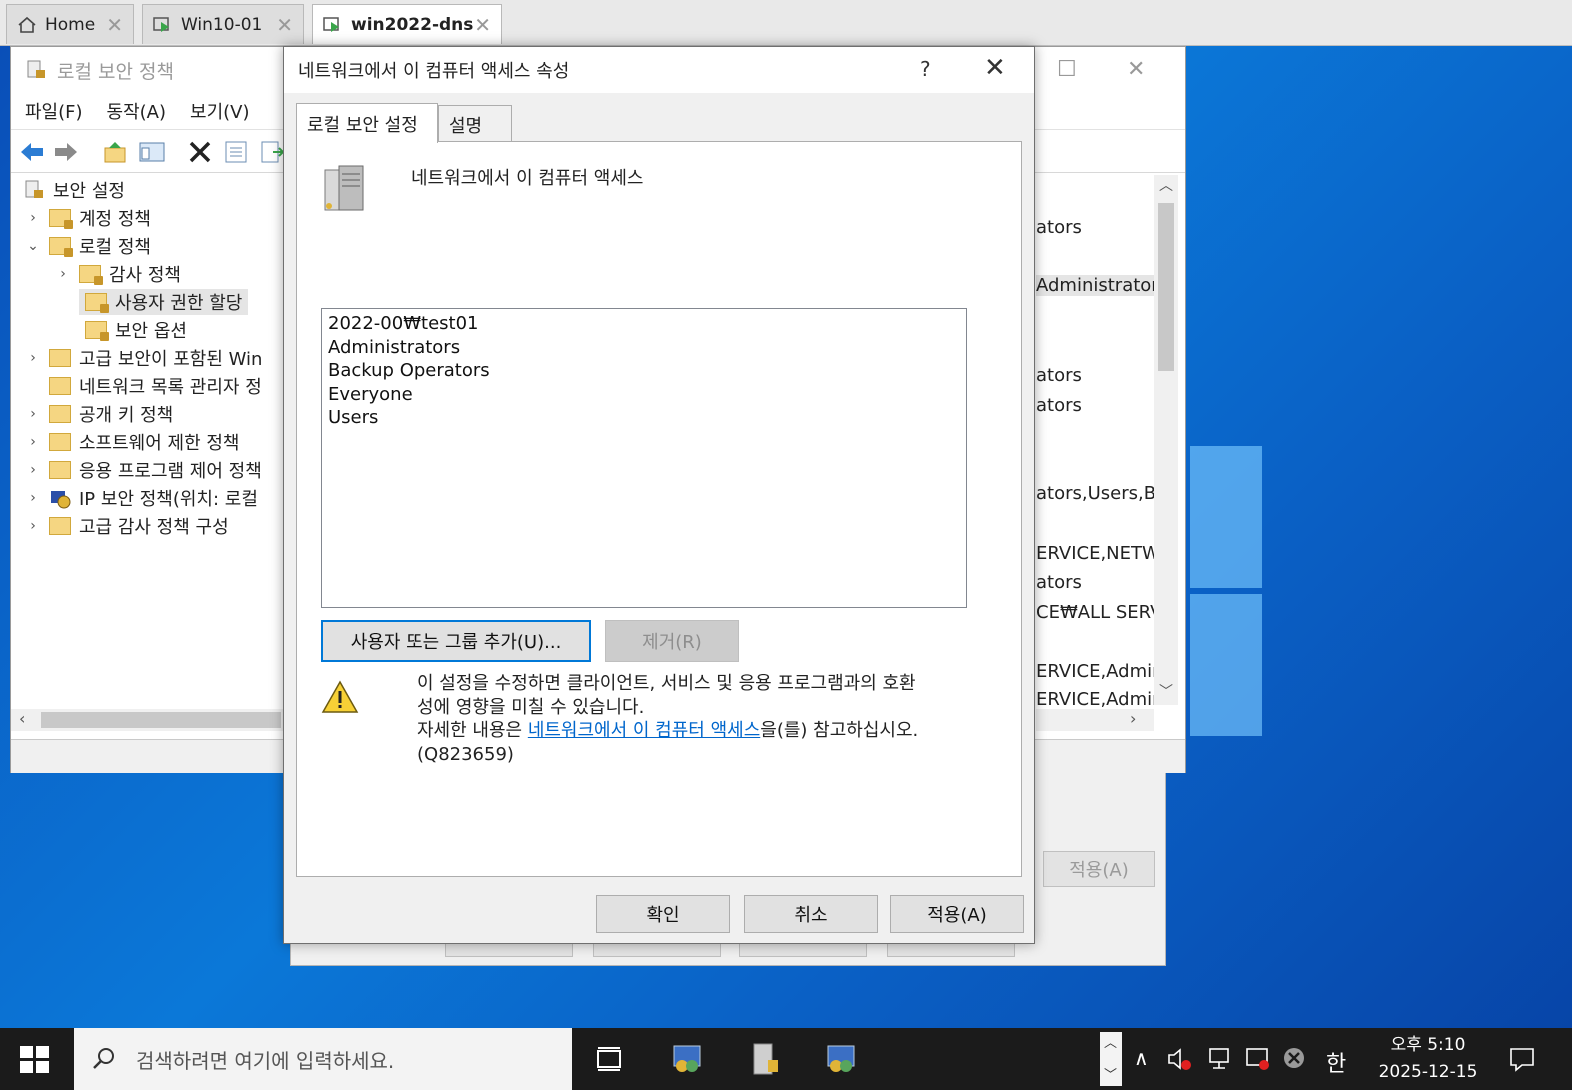 This screenshot has width=1572, height=1090. What do you see at coordinates (1220, 1059) in the screenshot?
I see `network-icon` at bounding box center [1220, 1059].